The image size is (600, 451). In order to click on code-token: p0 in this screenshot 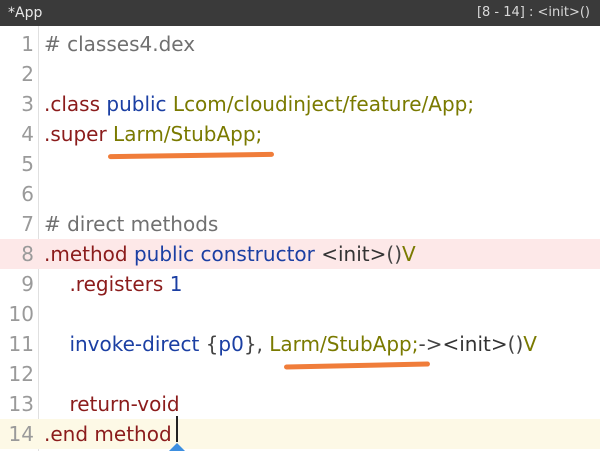, I will do `click(231, 344)`.